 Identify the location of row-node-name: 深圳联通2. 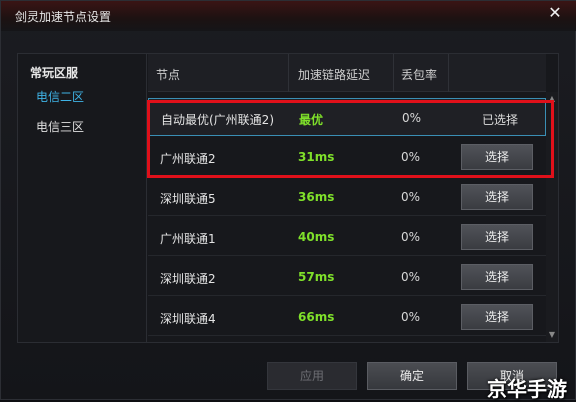
(188, 279).